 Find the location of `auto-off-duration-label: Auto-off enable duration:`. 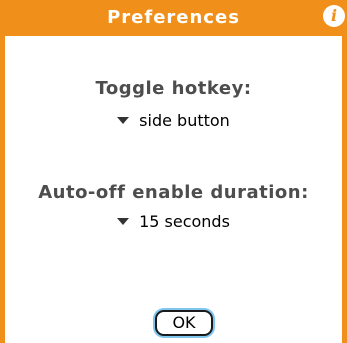

auto-off-duration-label: Auto-off enable duration: is located at coordinates (173, 192).